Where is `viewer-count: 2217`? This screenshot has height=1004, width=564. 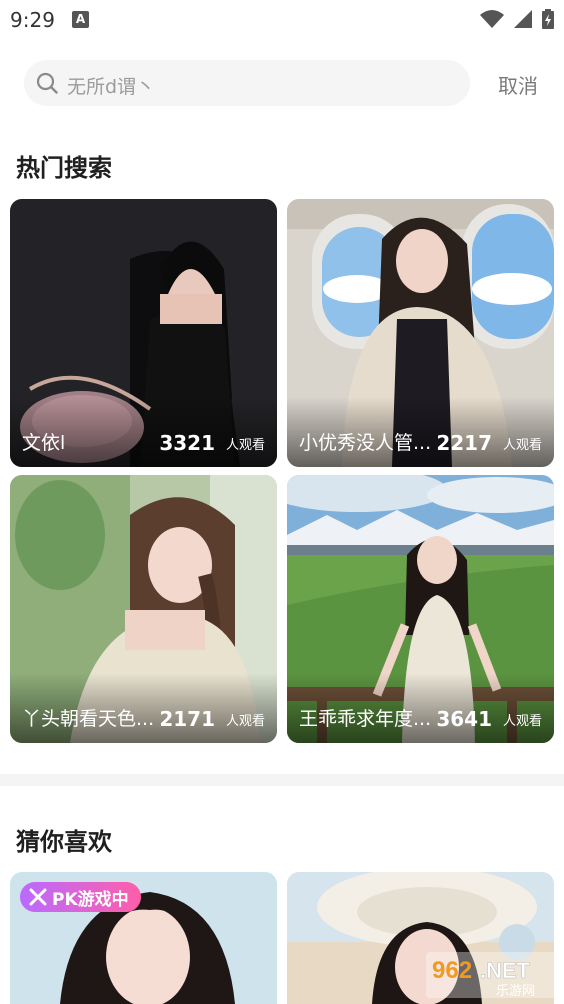 viewer-count: 2217 is located at coordinates (464, 443).